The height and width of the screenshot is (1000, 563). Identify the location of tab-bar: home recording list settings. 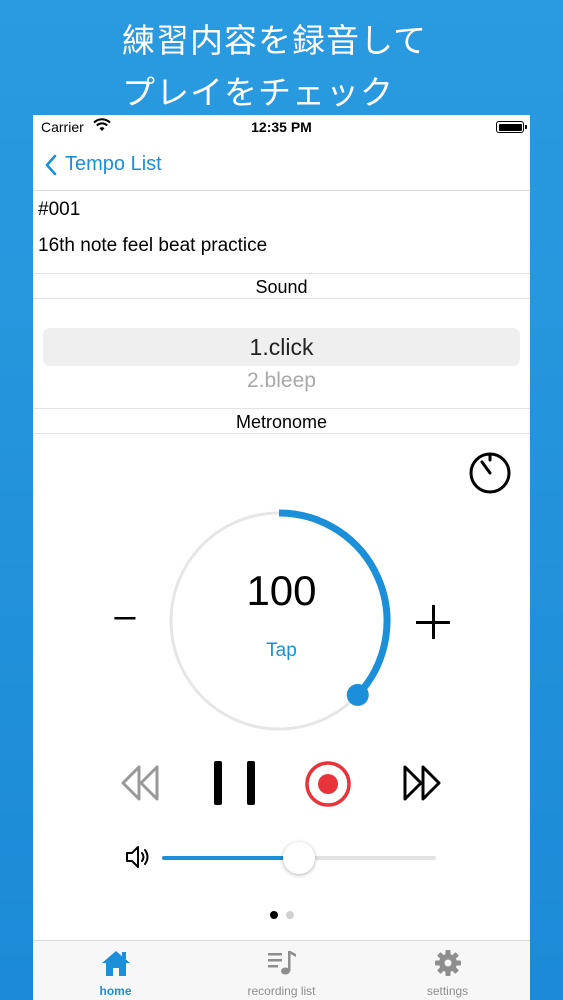
(281, 970).